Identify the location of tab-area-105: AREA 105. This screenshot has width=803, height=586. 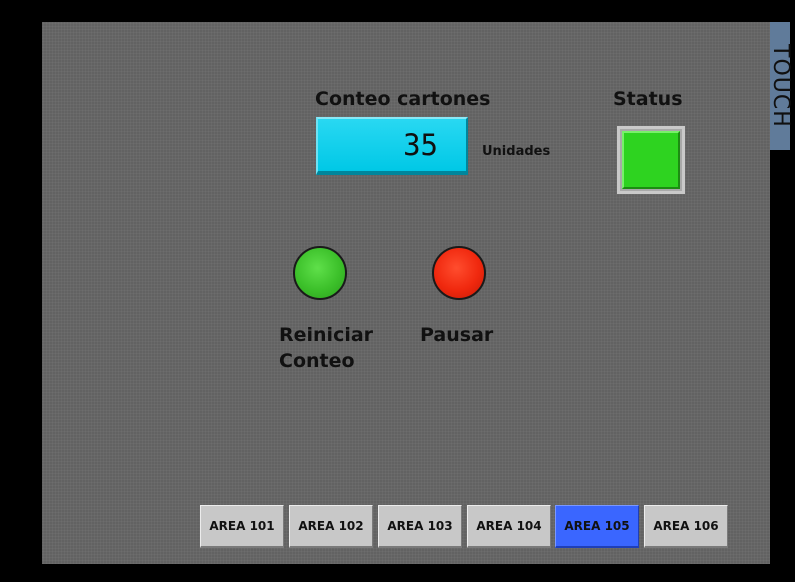
(597, 526).